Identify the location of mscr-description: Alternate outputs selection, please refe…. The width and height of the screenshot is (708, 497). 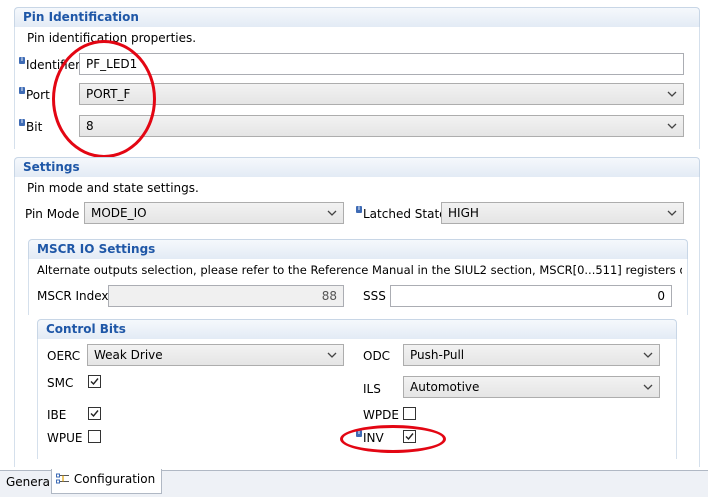
(359, 270).